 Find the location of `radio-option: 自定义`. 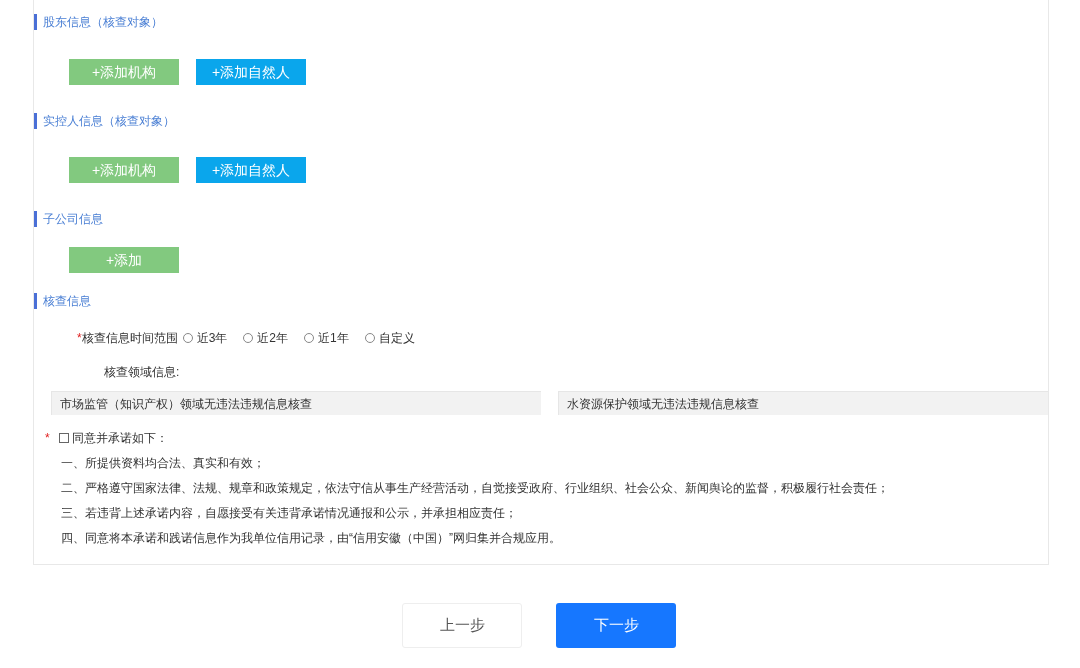

radio-option: 自定义 is located at coordinates (389, 338).